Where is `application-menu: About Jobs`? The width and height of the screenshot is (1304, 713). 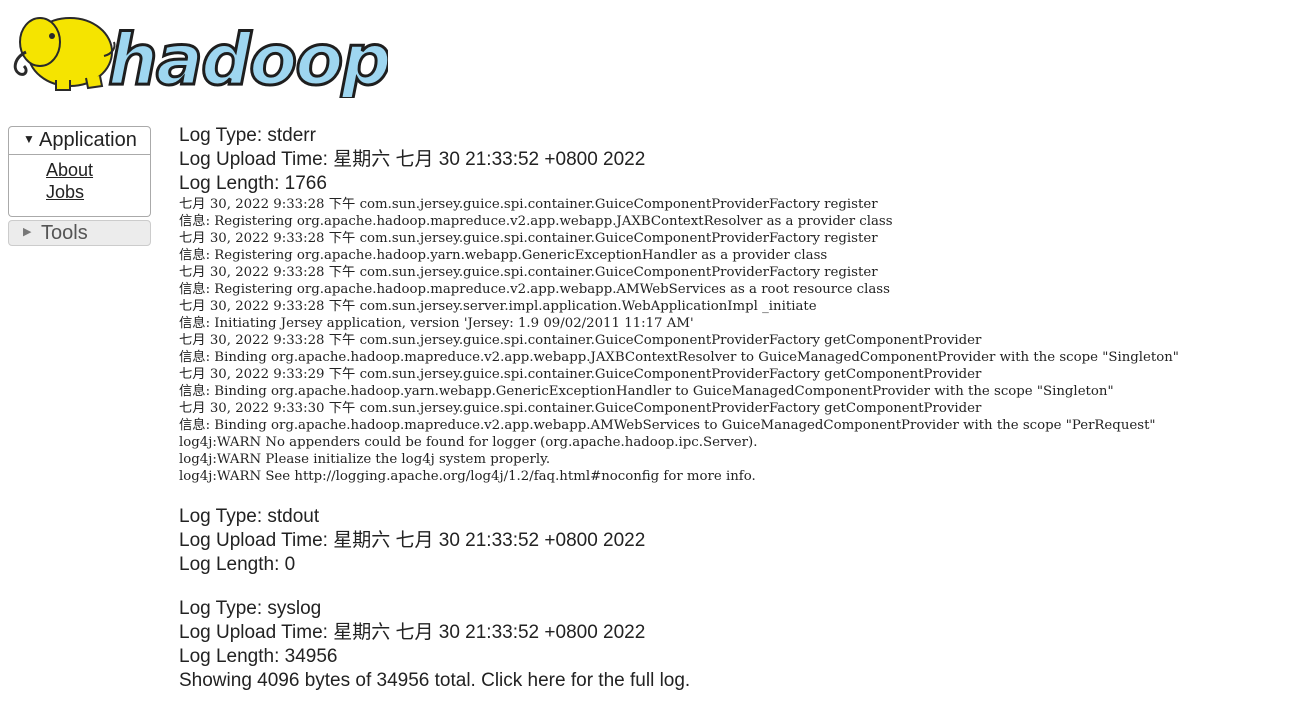 application-menu: About Jobs is located at coordinates (79, 186).